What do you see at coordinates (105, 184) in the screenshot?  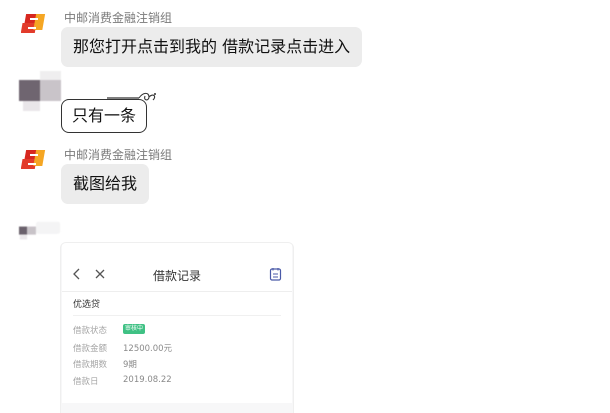 I see `message-bubble: 截图给我` at bounding box center [105, 184].